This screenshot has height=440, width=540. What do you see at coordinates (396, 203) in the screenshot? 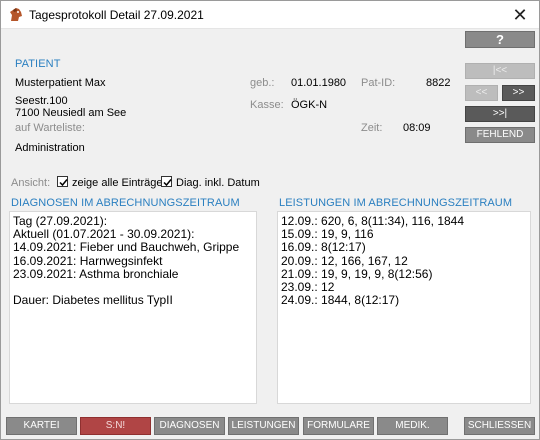
I see `services-title: LEISTUNGEN IM ABRECHNUNGSZEITRAUM` at bounding box center [396, 203].